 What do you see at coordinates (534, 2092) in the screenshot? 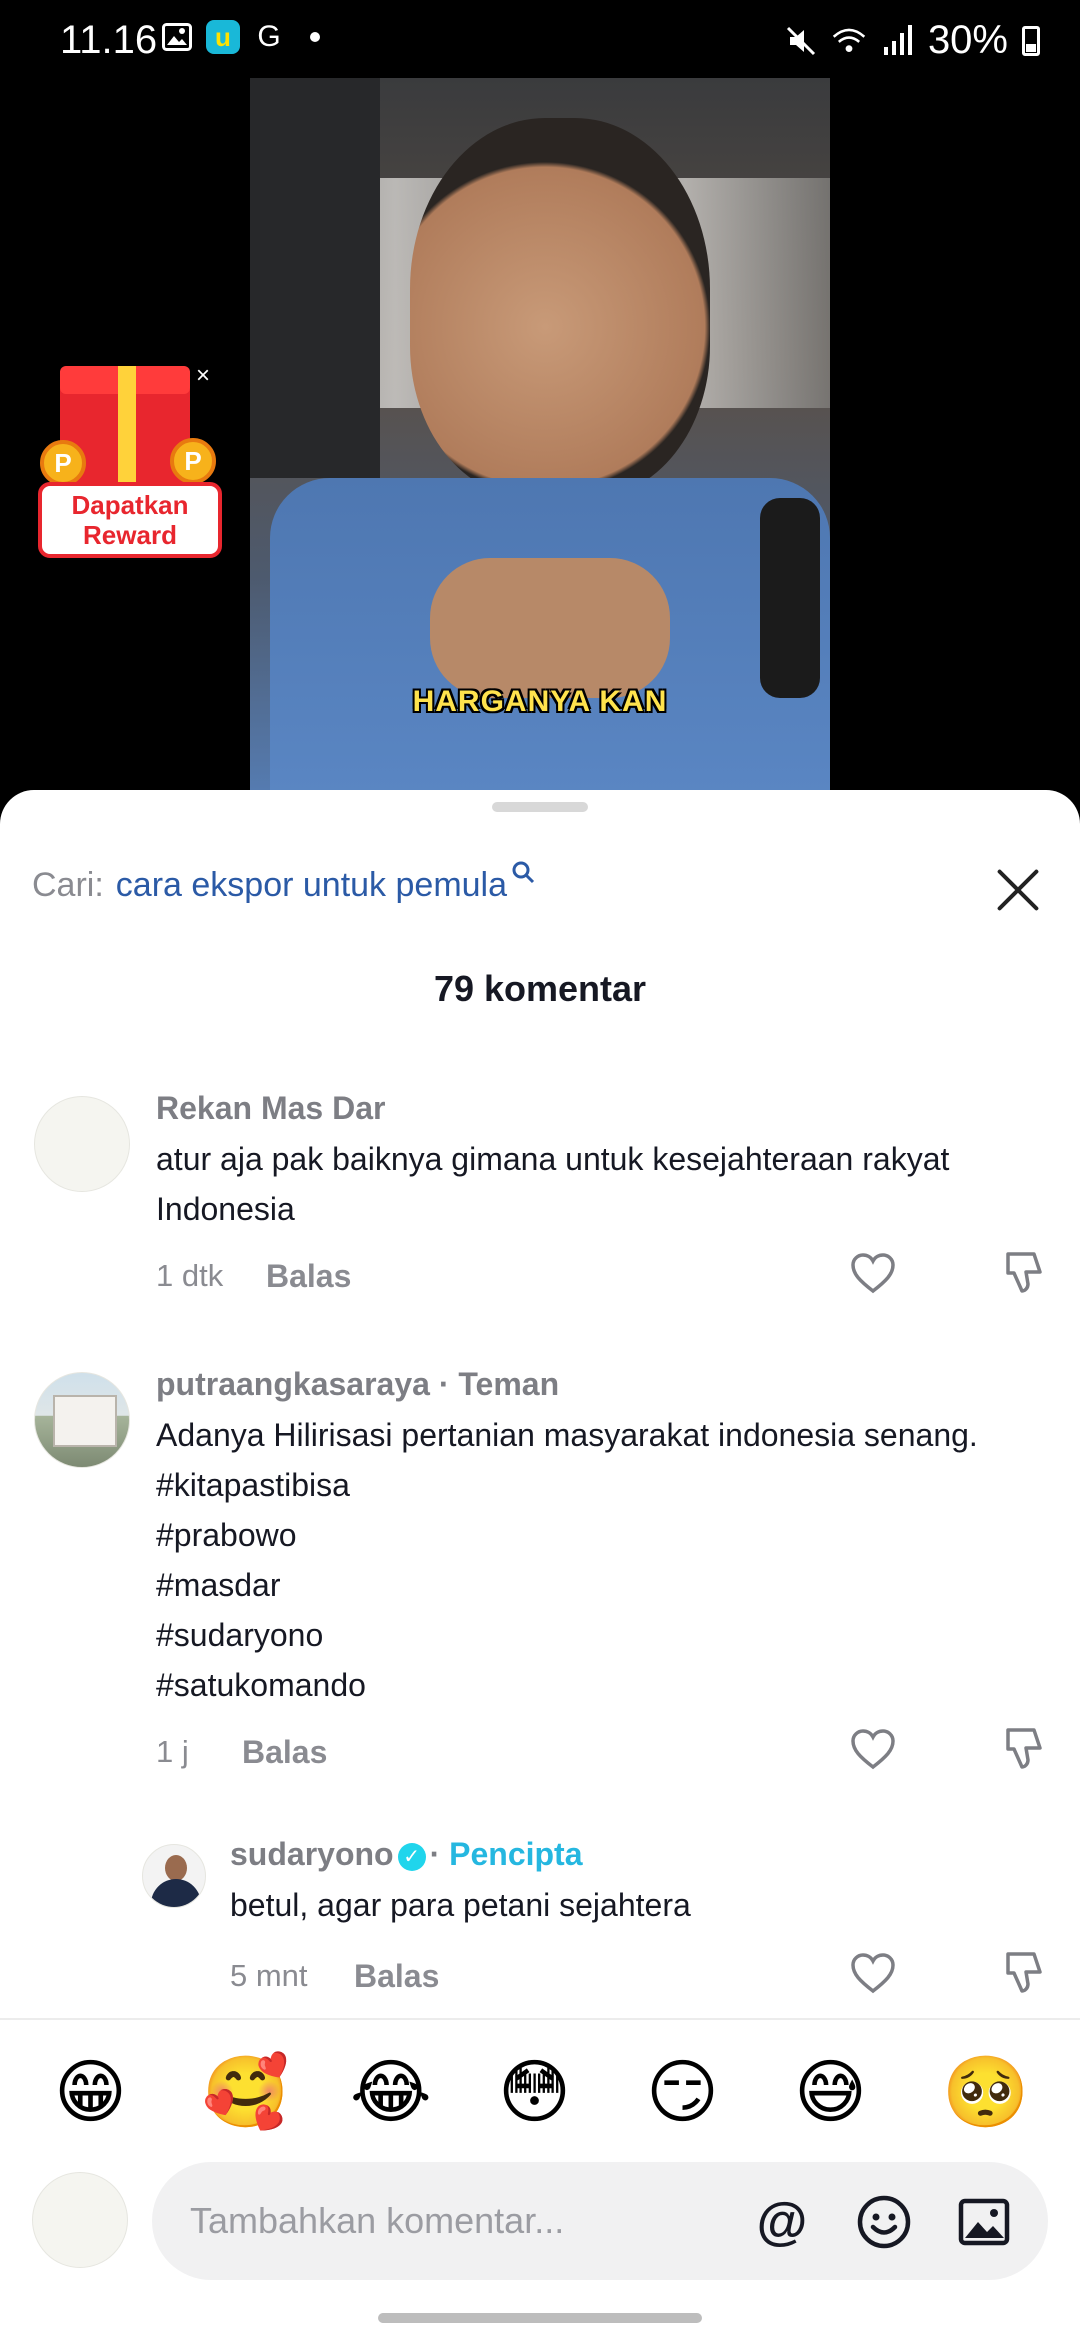
I see `emoji-flushed-button: 😳` at bounding box center [534, 2092].